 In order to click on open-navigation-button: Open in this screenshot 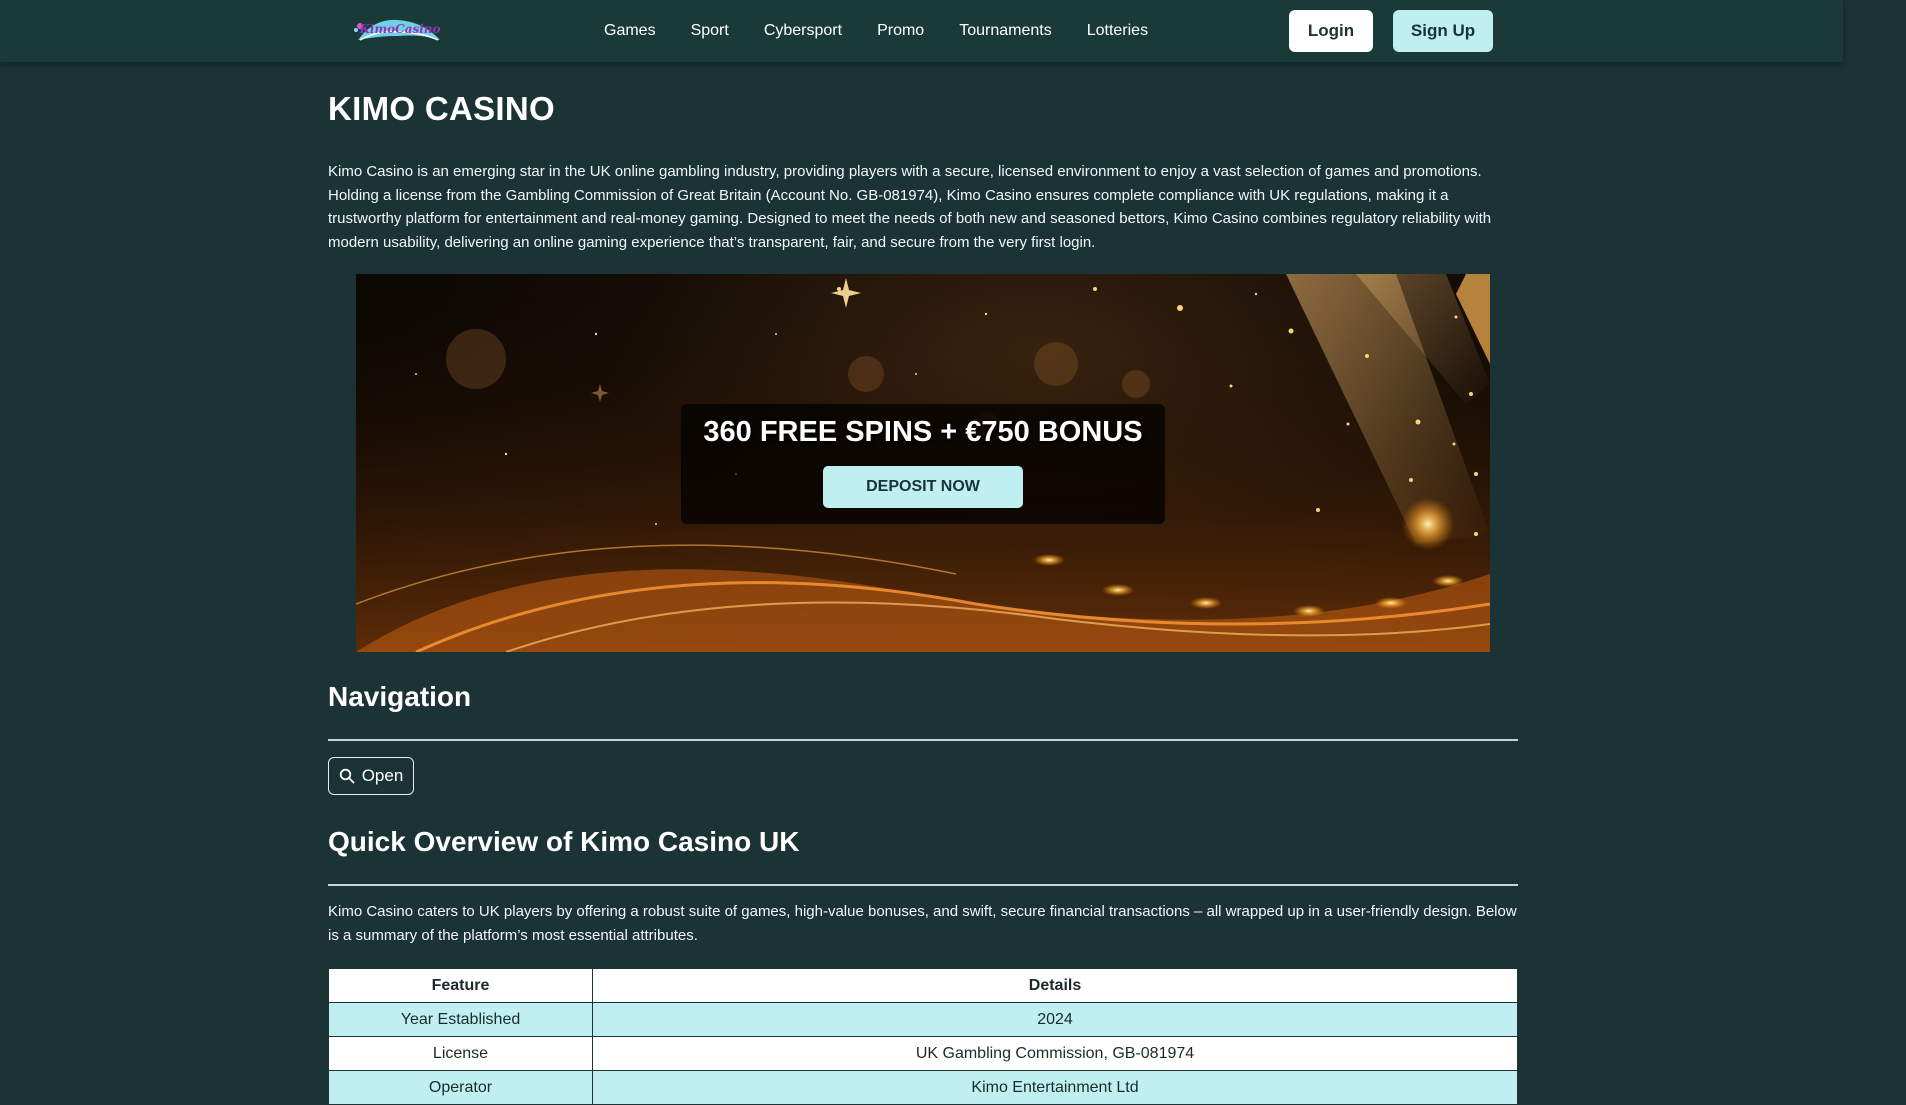, I will do `click(371, 776)`.